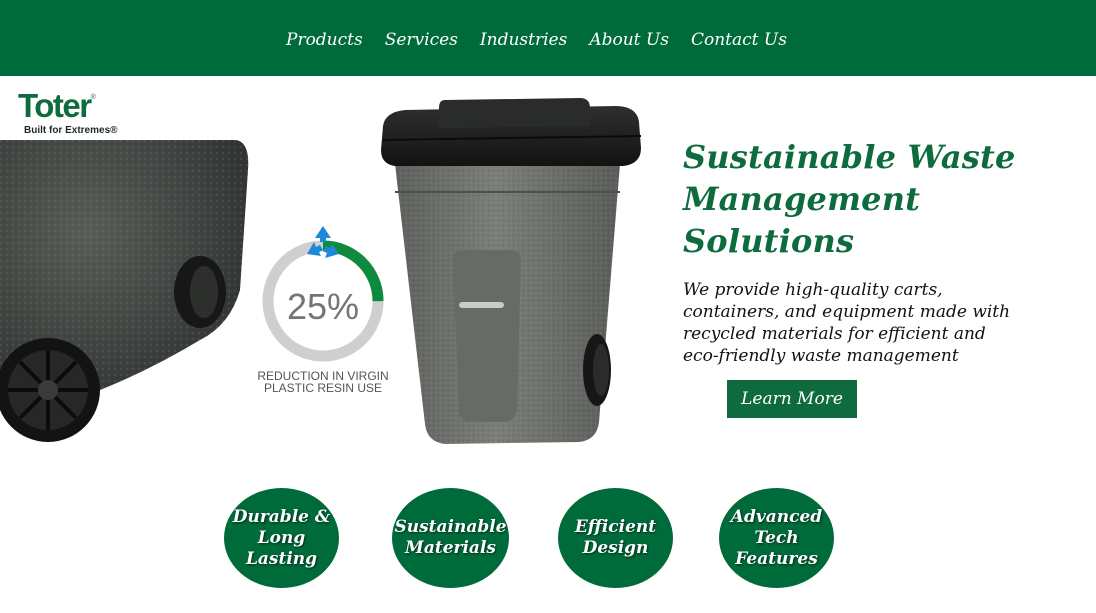  I want to click on learn-more-button: Learn More, so click(792, 399).